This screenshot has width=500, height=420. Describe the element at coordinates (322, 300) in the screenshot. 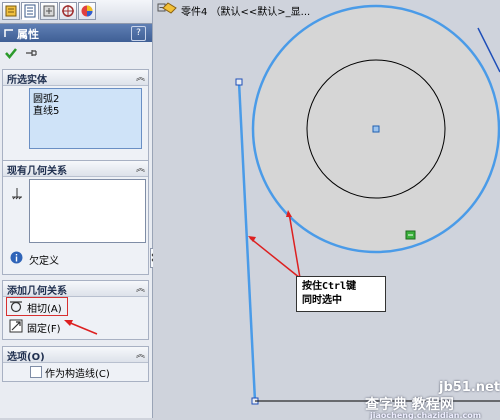

I see `callout-line-2: 同时选中` at that location.